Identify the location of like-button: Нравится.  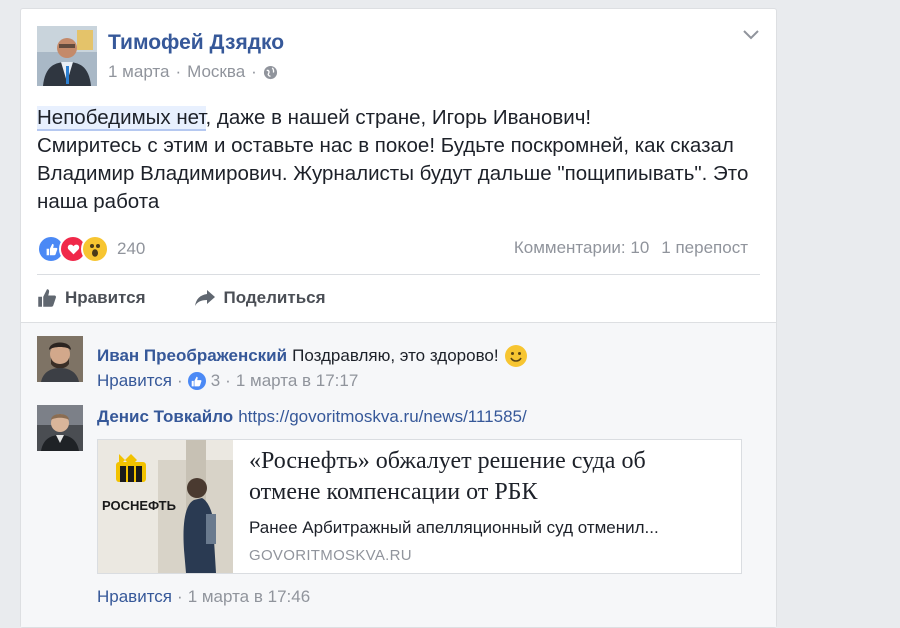
(91, 298).